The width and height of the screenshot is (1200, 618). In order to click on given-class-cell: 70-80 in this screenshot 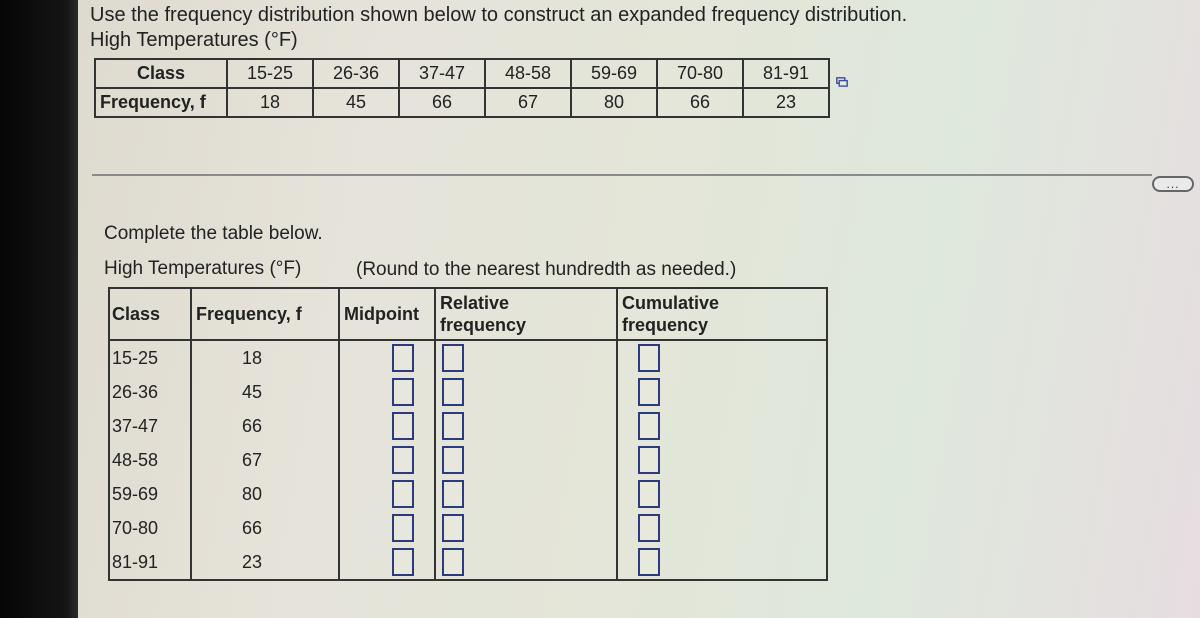, I will do `click(700, 73)`.